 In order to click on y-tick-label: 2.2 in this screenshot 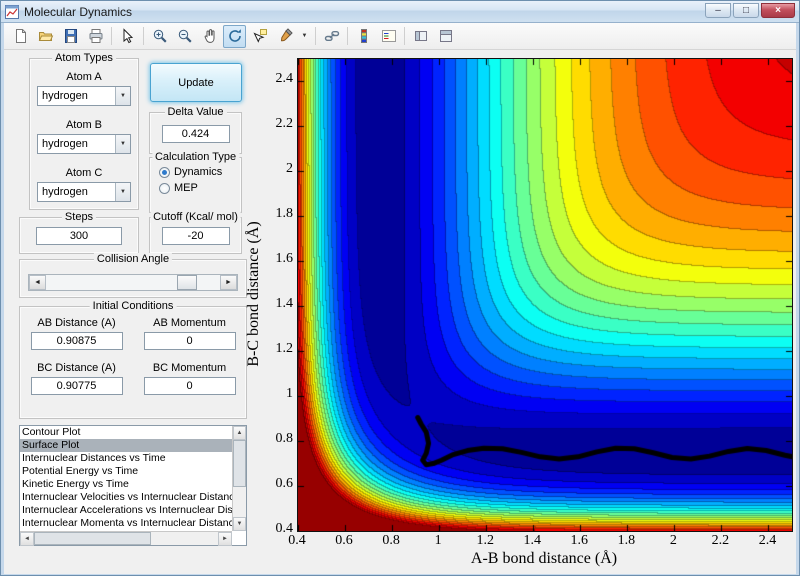, I will do `click(284, 124)`.